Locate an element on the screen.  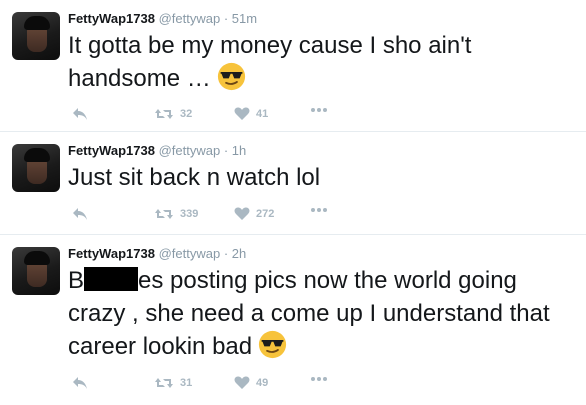
timestamp: 2h is located at coordinates (239, 253).